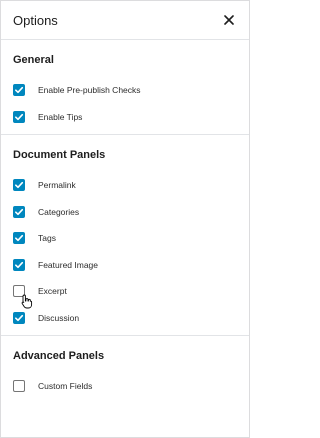 The width and height of the screenshot is (320, 438). What do you see at coordinates (125, 117) in the screenshot?
I see `option-row-enable-tips: Enable Tips` at bounding box center [125, 117].